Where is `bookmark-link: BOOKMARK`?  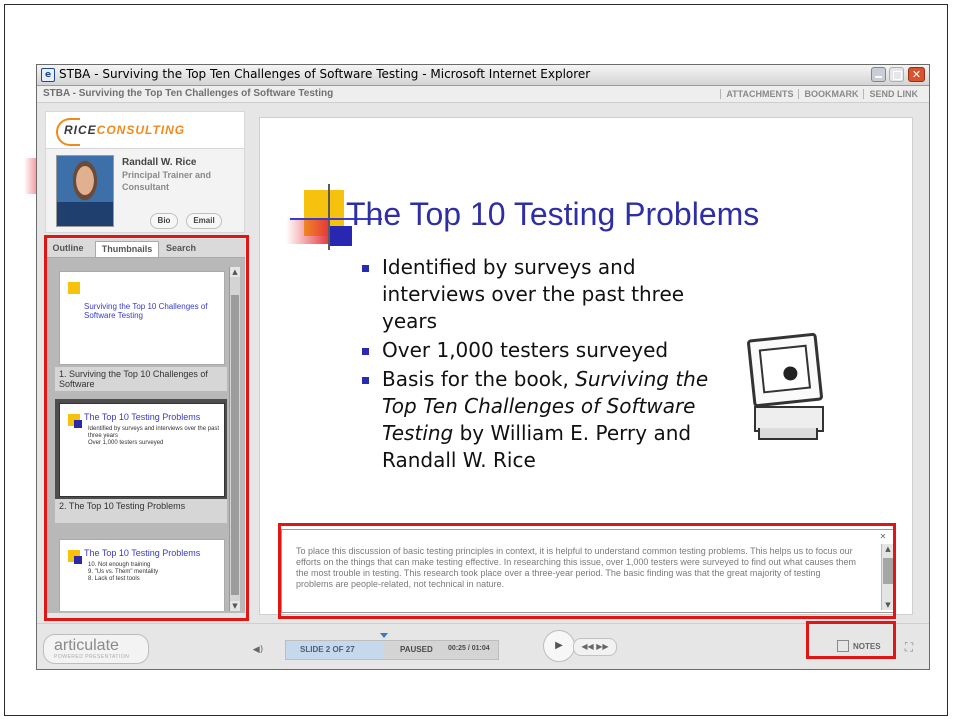 bookmark-link: BOOKMARK is located at coordinates (830, 94).